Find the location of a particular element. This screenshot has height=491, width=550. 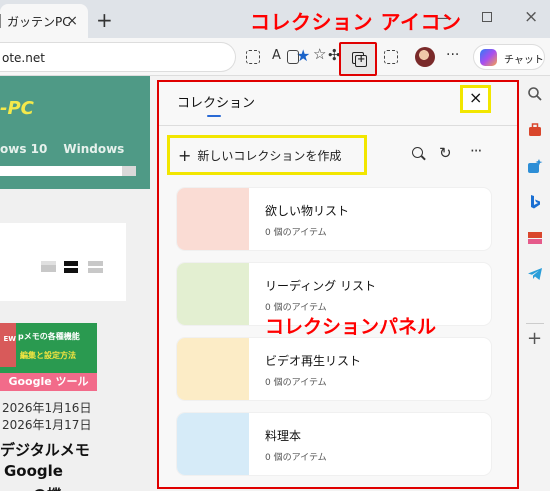

tab-close-icon: × is located at coordinates (72, 21).